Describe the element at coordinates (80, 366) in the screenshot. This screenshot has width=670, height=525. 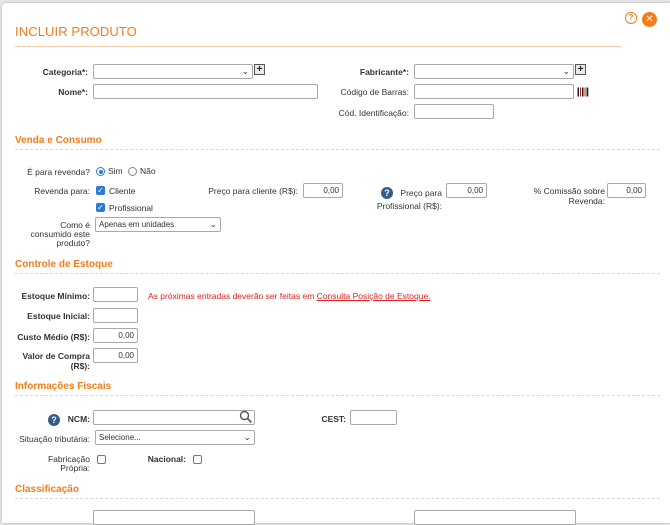
I see `valor-compra-label-2: (R$):` at that location.